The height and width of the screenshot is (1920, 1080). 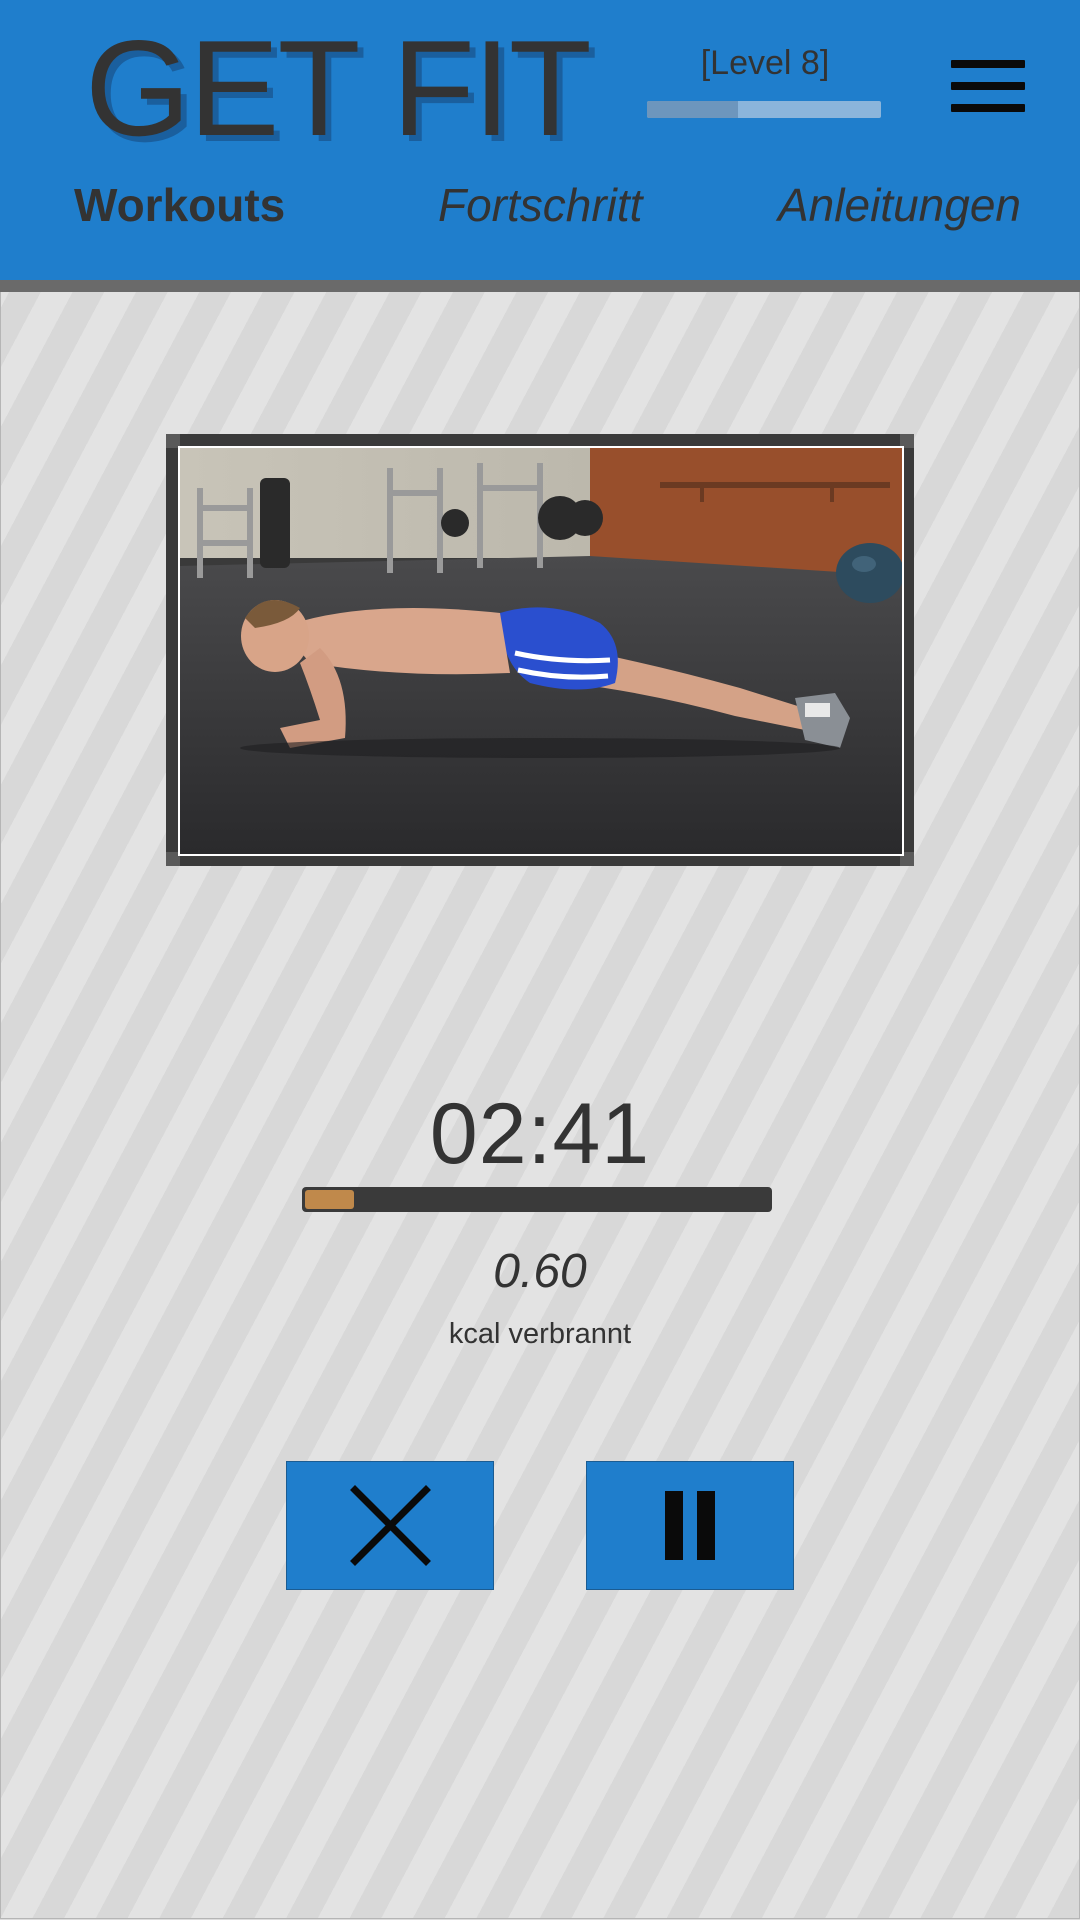 I want to click on tab-anleitungen: Anleitungen, so click(x=899, y=205).